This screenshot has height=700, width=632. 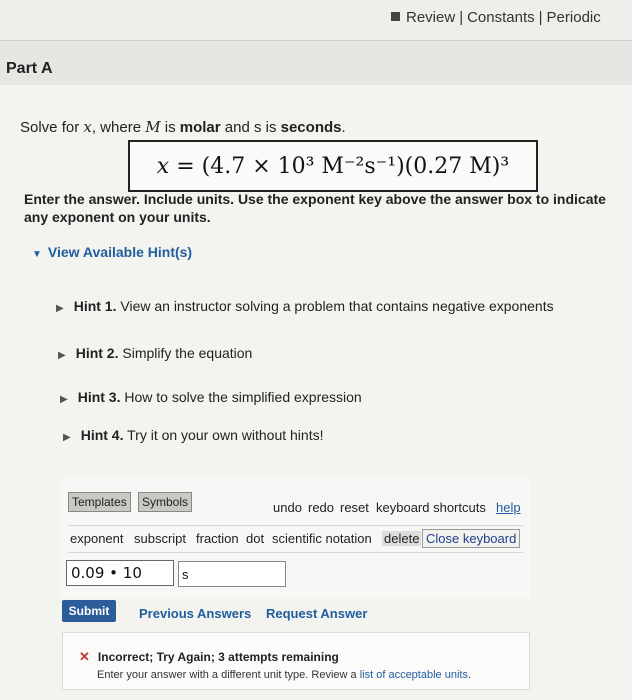 I want to click on hint-text: How to solve the simplified expression, so click(x=243, y=397).